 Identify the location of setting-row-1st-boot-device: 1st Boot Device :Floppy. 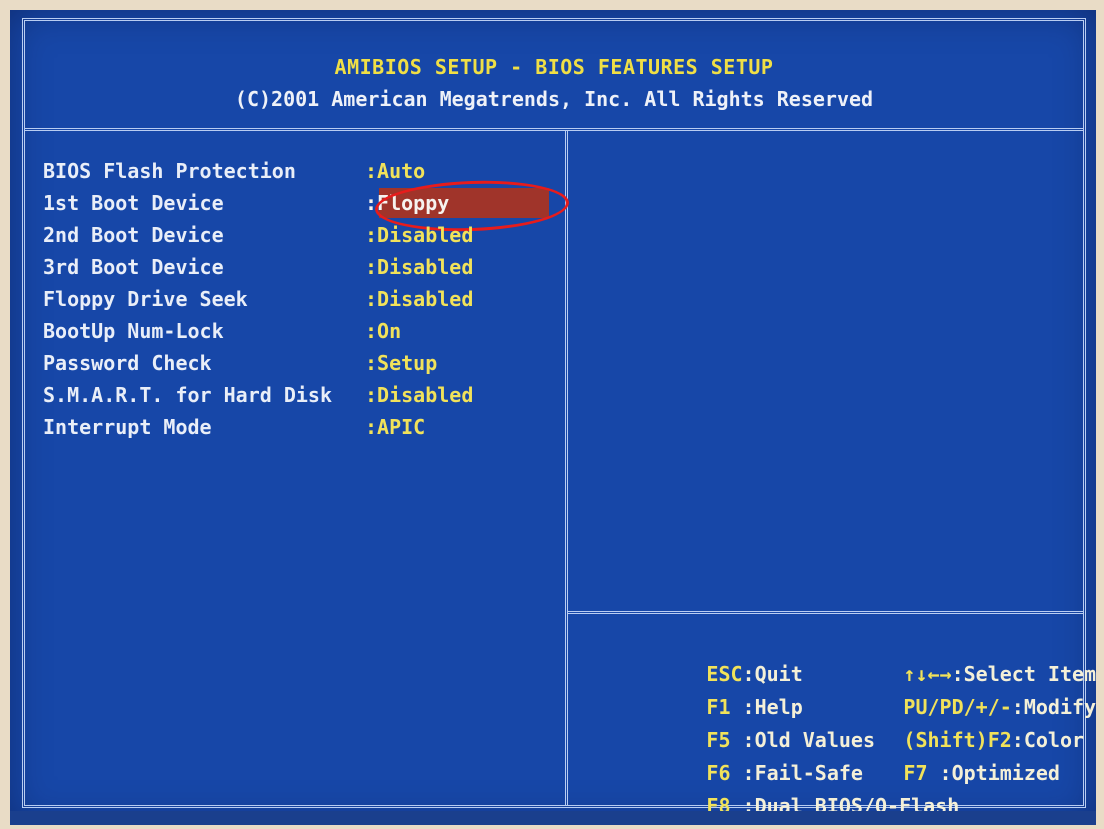
(297, 206).